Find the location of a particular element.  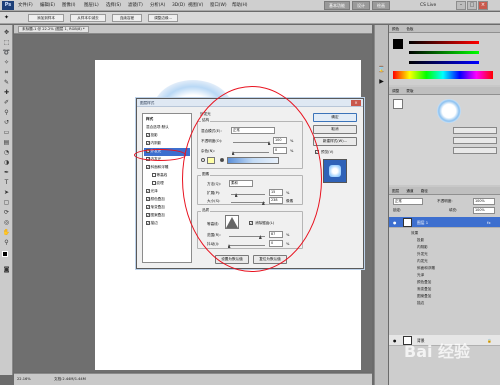

history-icon: ⌛ is located at coordinates (381, 69).